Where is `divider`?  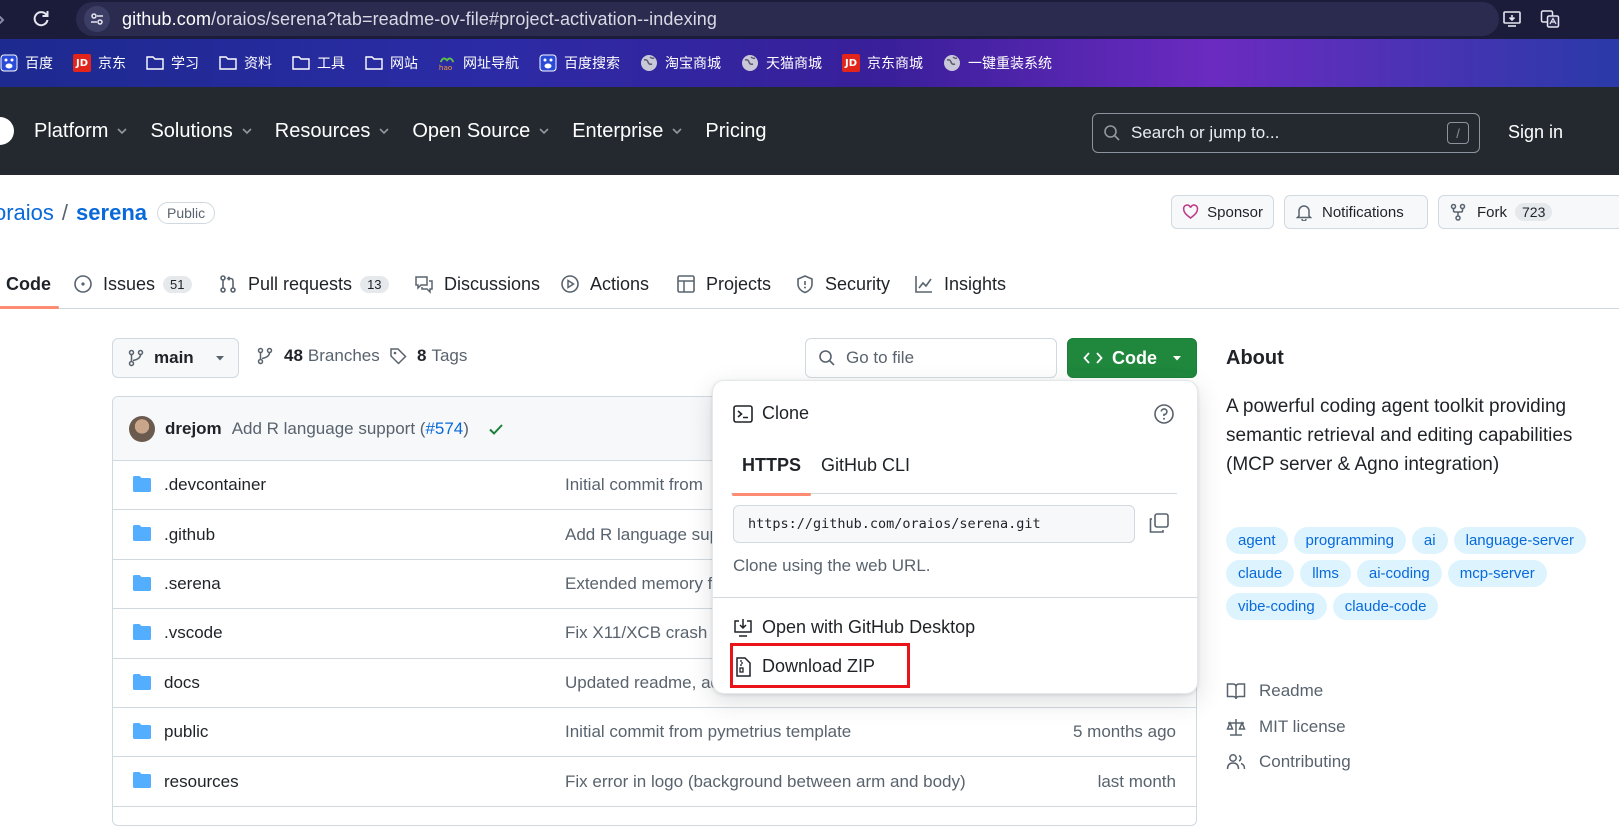 divider is located at coordinates (955, 597).